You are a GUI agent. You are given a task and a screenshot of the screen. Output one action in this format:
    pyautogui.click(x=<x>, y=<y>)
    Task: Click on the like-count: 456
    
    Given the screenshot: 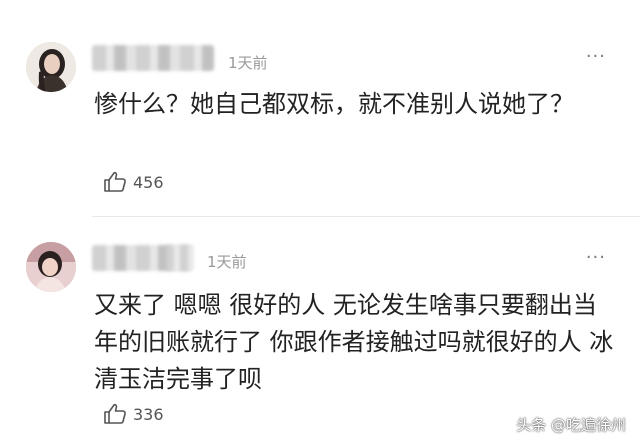 What is the action you would take?
    pyautogui.click(x=148, y=182)
    